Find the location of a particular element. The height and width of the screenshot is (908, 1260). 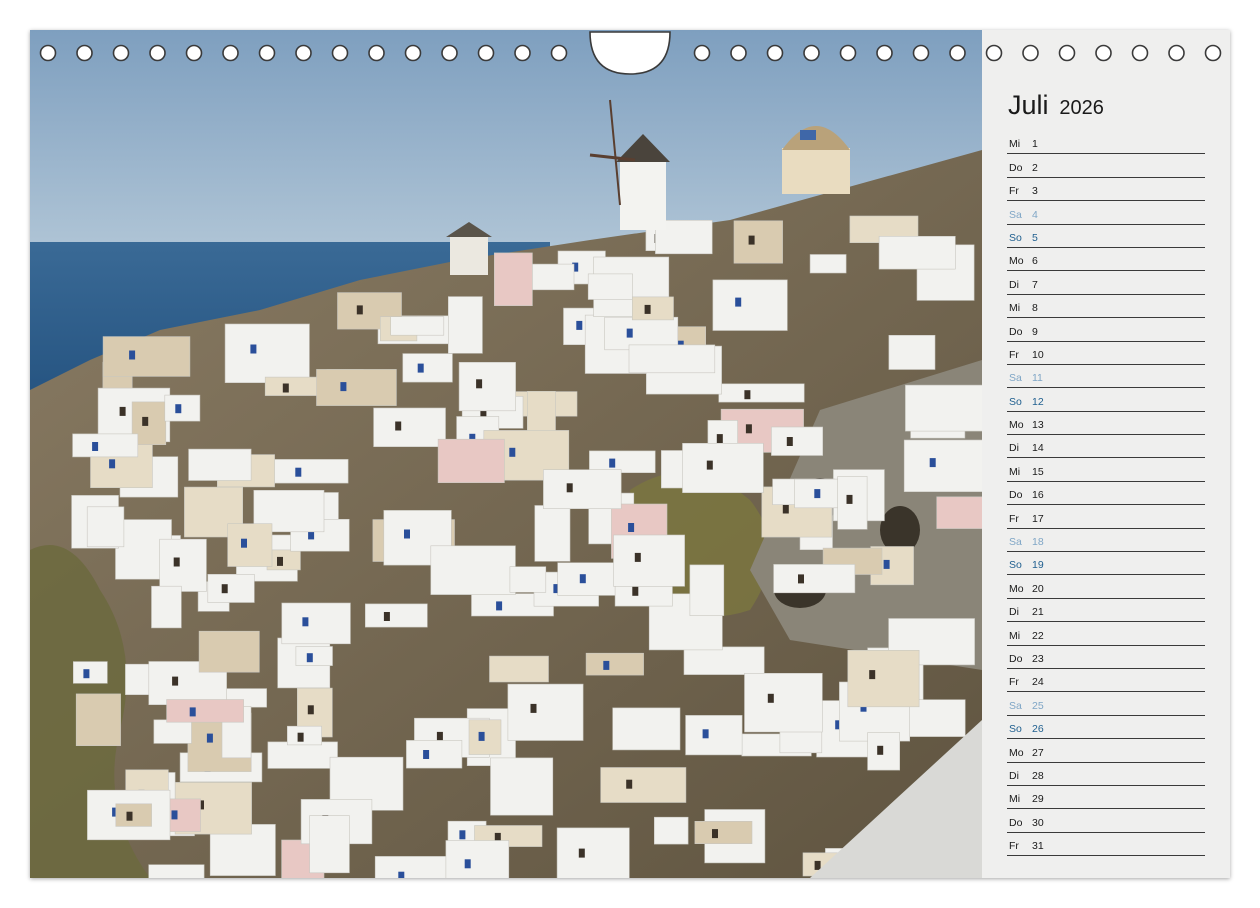

day-number: 10 is located at coordinates (1038, 354).